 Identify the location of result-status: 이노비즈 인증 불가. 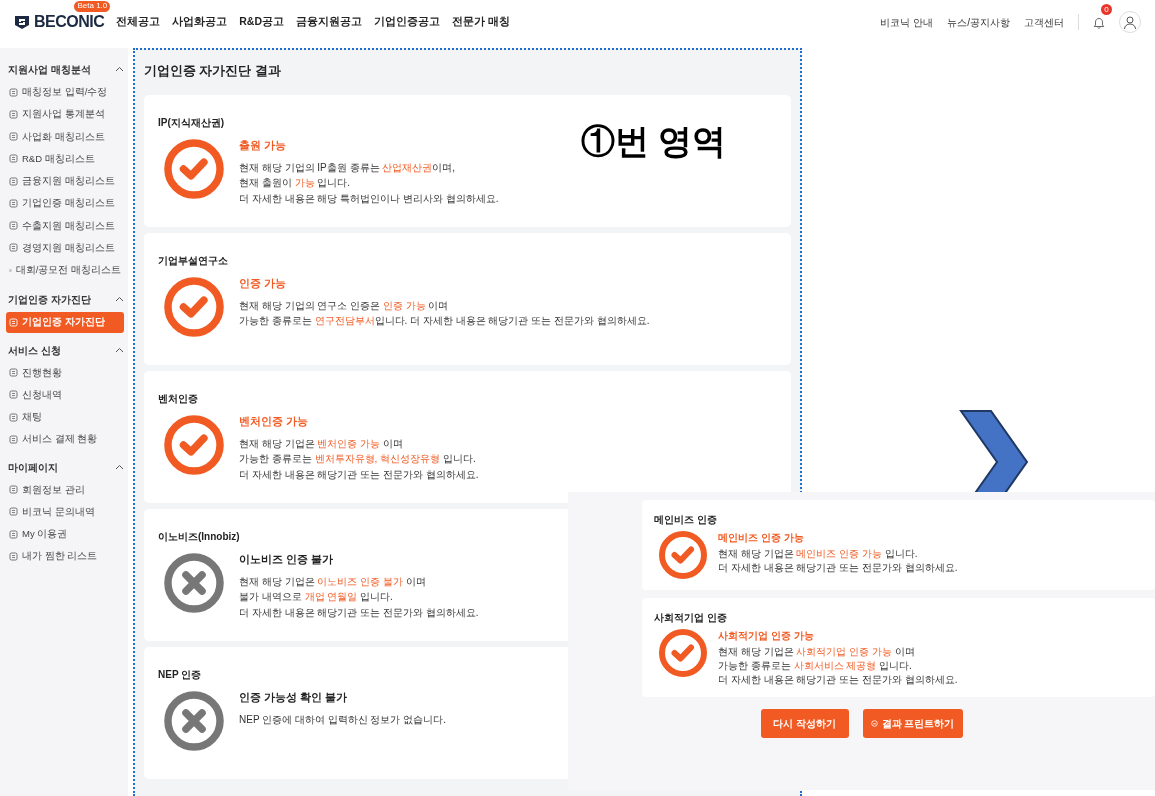
(286, 559).